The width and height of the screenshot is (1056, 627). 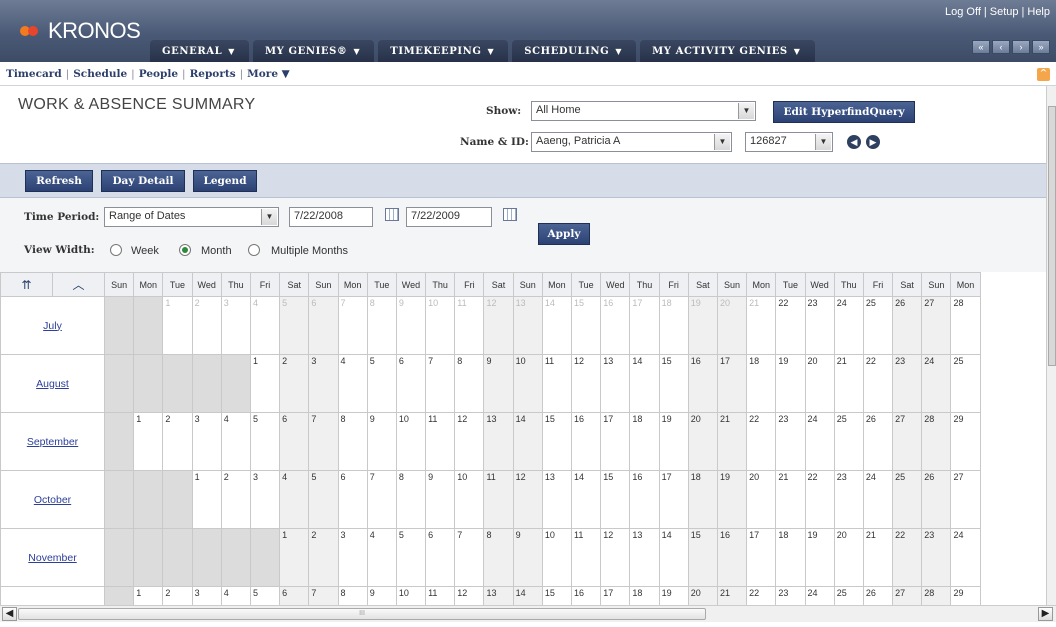 I want to click on id-select: 126827 ▼, so click(x=789, y=142).